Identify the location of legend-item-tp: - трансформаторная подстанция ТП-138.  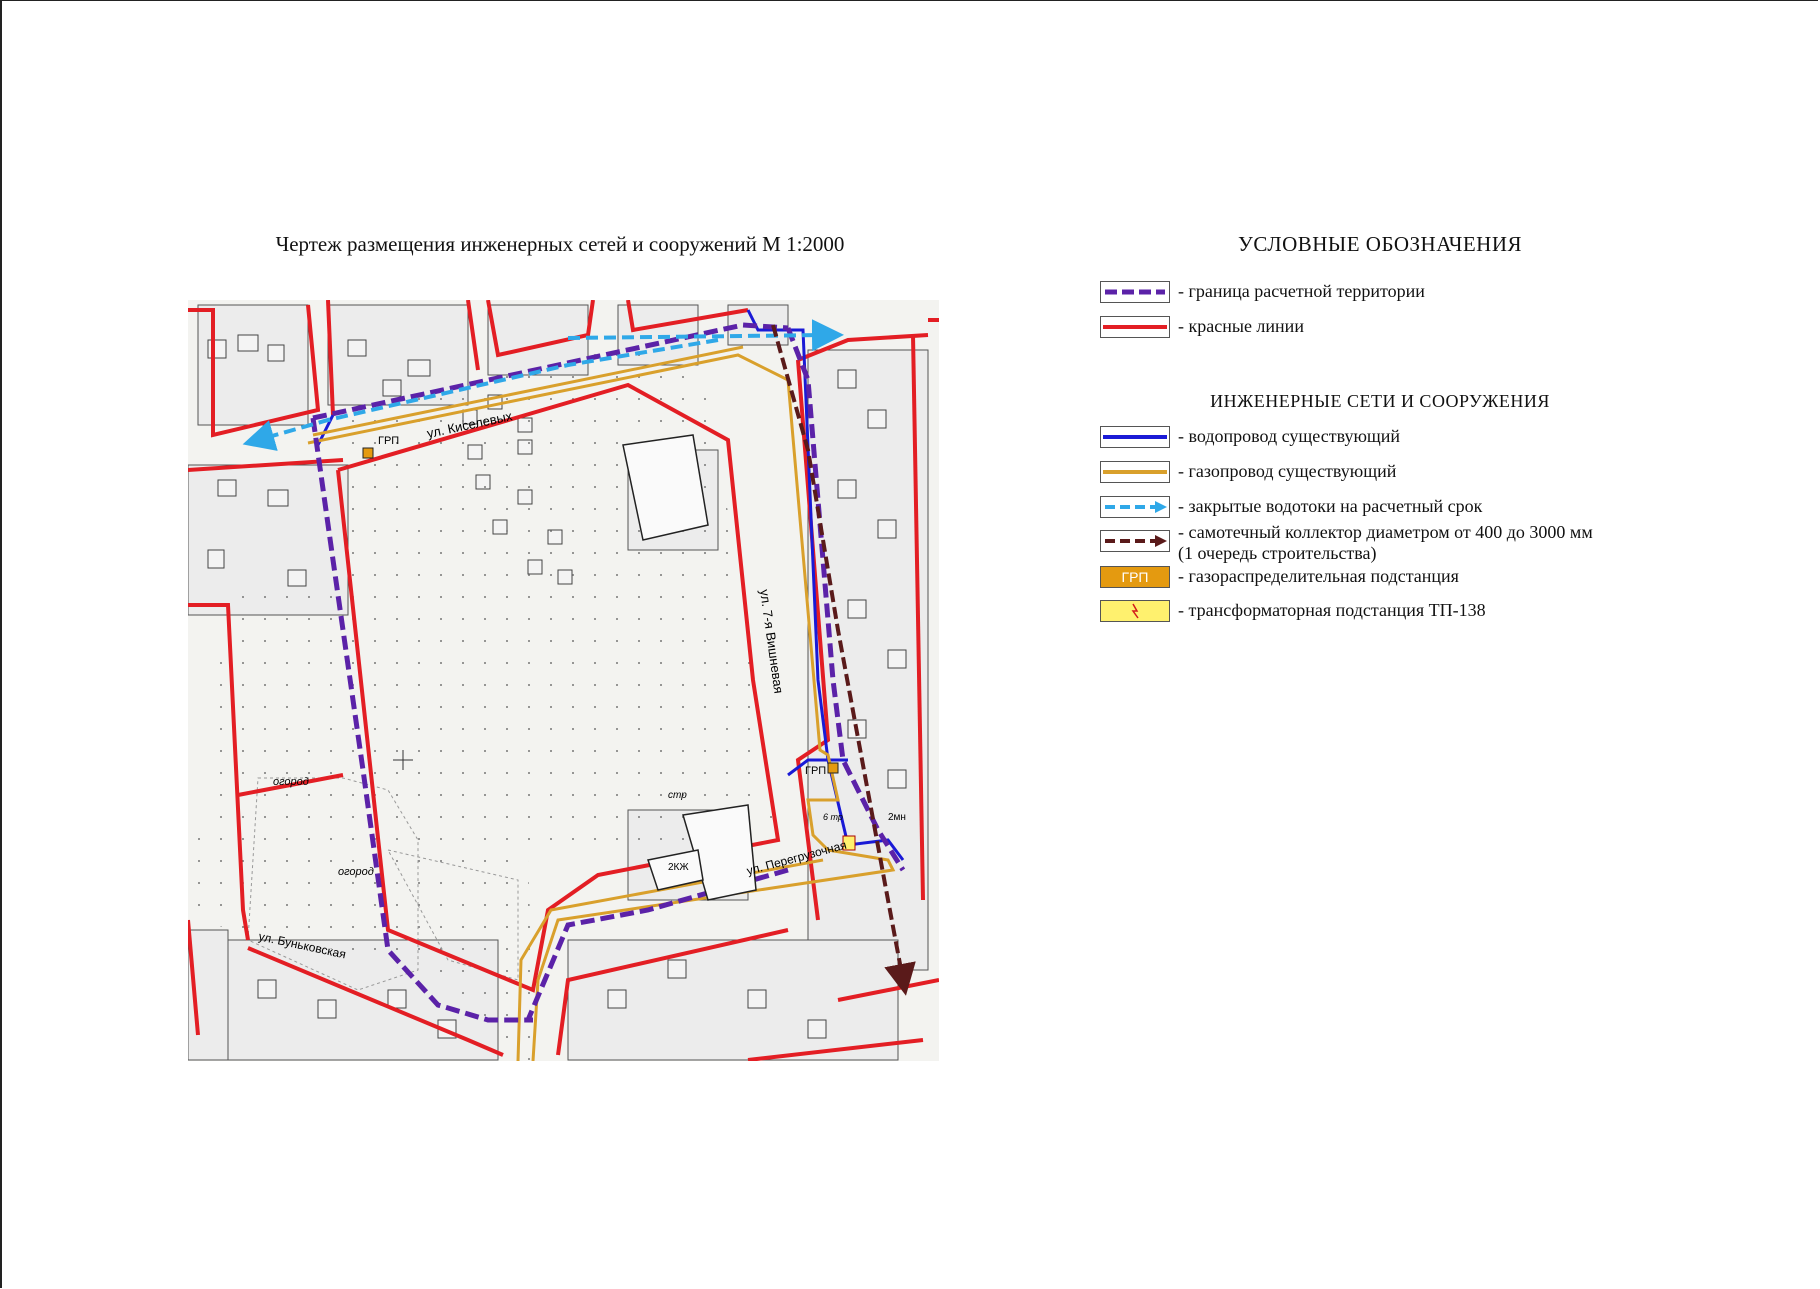
(1293, 611).